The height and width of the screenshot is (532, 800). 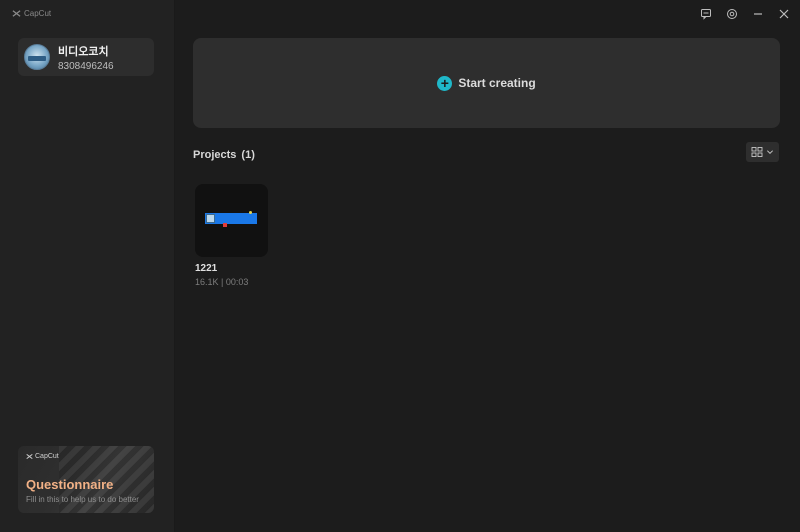 I want to click on projects-header: Projects (1), so click(x=224, y=155).